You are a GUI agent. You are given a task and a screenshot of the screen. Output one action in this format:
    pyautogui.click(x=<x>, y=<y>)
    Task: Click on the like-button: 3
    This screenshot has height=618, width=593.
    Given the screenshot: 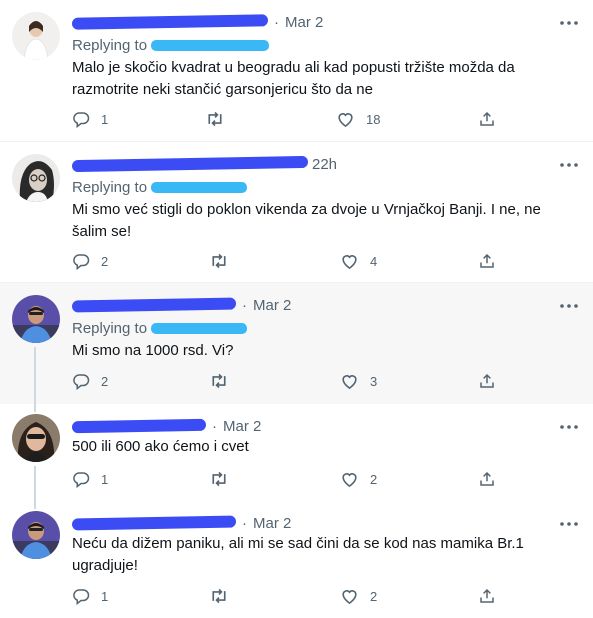 What is the action you would take?
    pyautogui.click(x=358, y=381)
    